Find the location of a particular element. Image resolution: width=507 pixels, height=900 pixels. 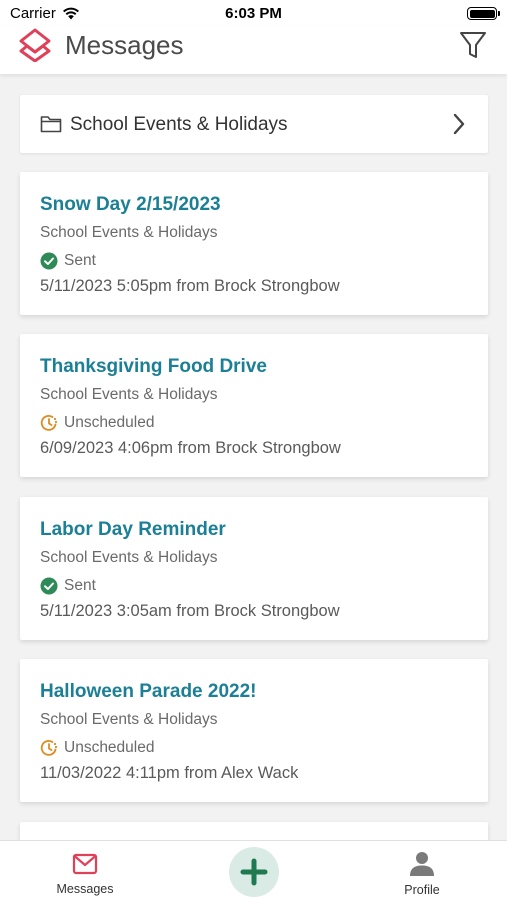

page-title: Messages is located at coordinates (124, 45).